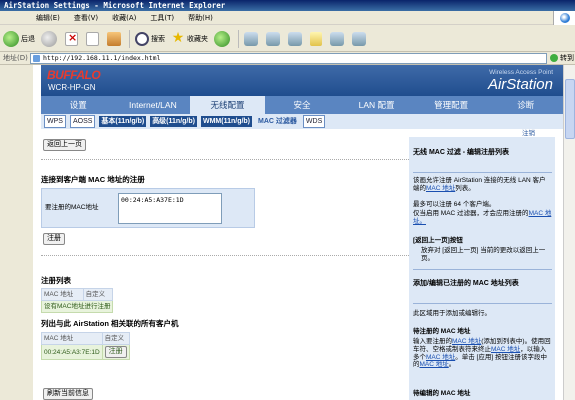 The width and height of the screenshot is (575, 400). Describe the element at coordinates (314, 121) in the screenshot. I see `subnav-wds: WDS` at that location.